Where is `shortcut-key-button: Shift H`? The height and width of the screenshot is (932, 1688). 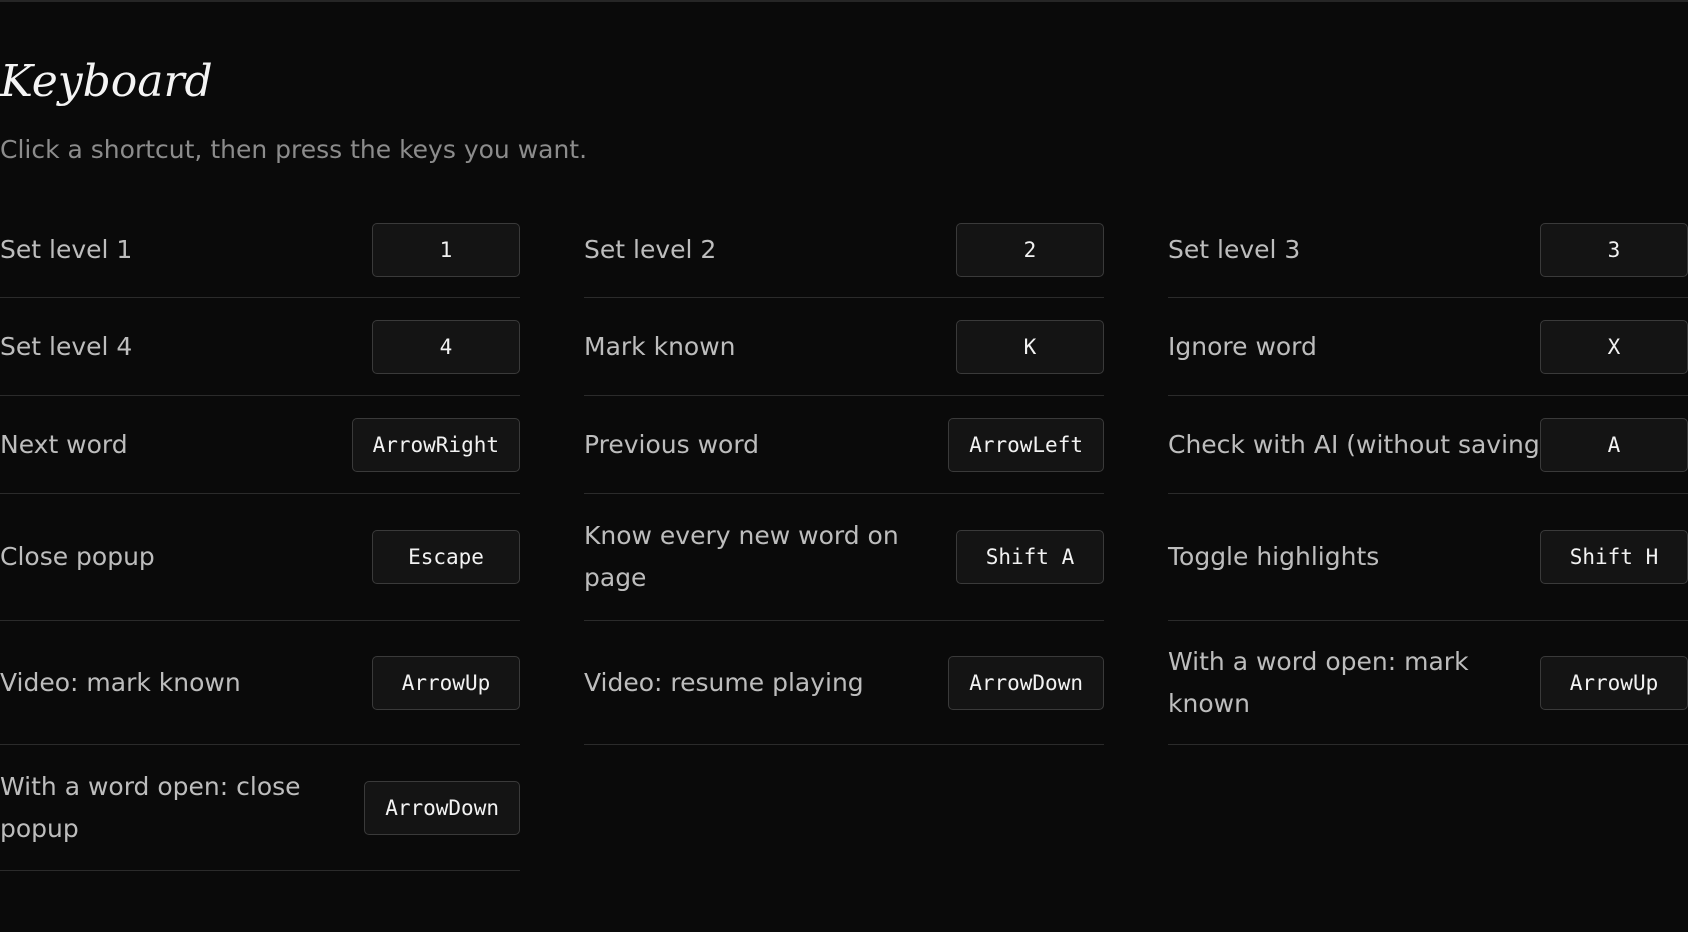
shortcut-key-button: Shift H is located at coordinates (1614, 557).